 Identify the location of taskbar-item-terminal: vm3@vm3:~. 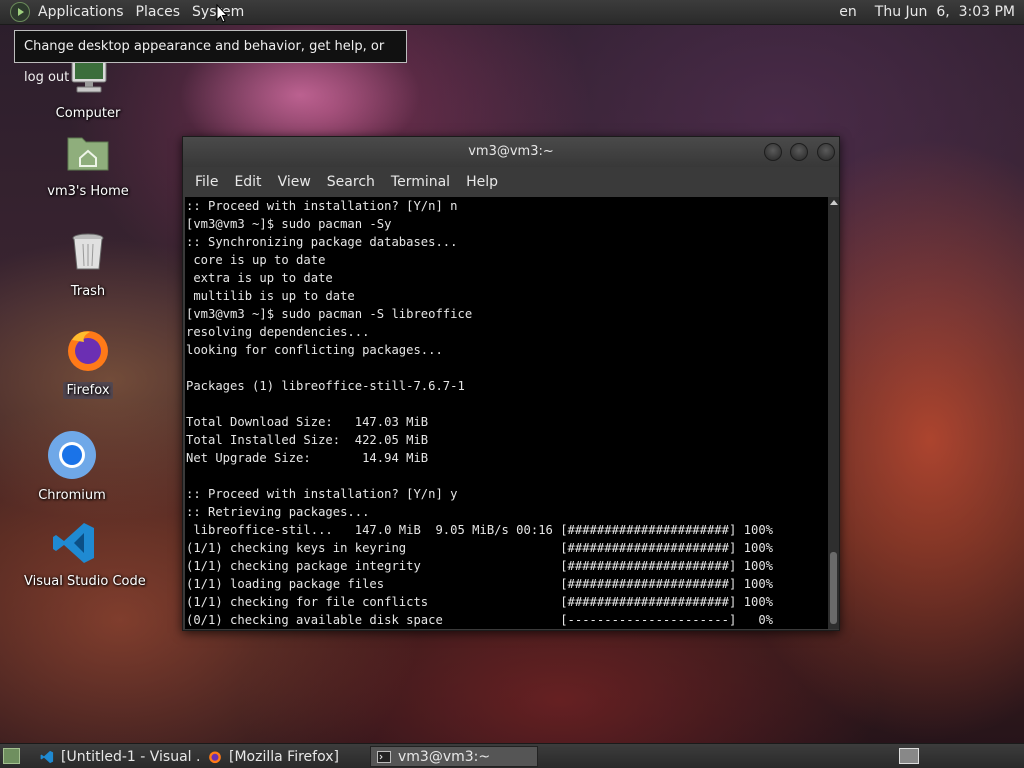
(454, 756).